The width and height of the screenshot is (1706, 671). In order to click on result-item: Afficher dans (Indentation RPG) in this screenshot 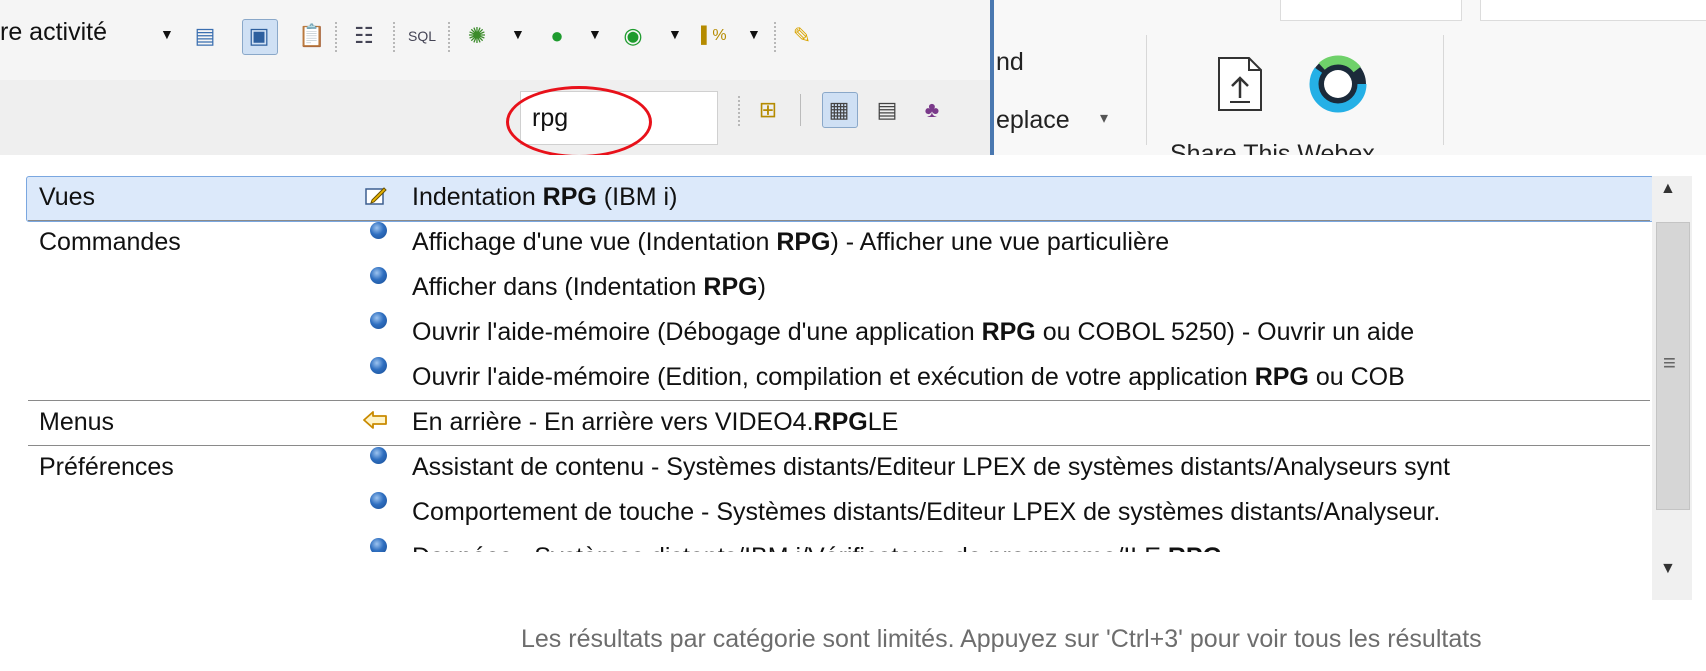, I will do `click(589, 287)`.